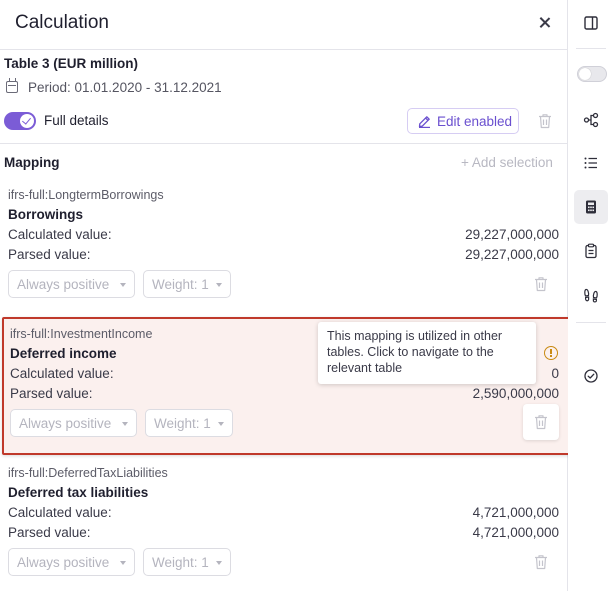 This screenshot has width=614, height=591. What do you see at coordinates (512, 234) in the screenshot?
I see `calculated-value: 29,227,000,000` at bounding box center [512, 234].